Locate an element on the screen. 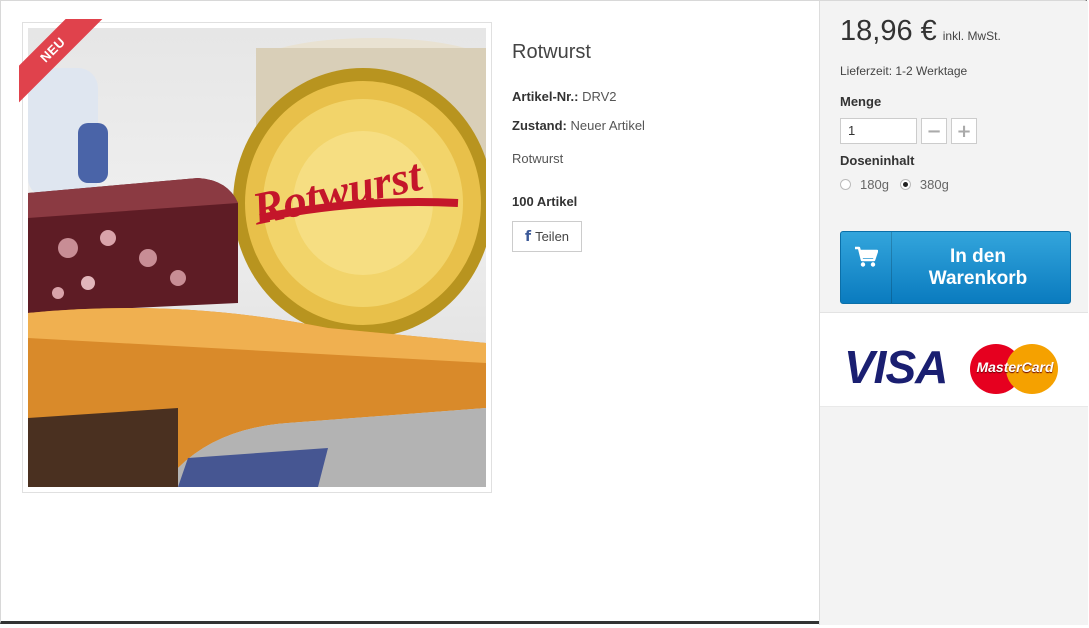 The height and width of the screenshot is (628, 1089). variant-180g-radio is located at coordinates (845, 184).